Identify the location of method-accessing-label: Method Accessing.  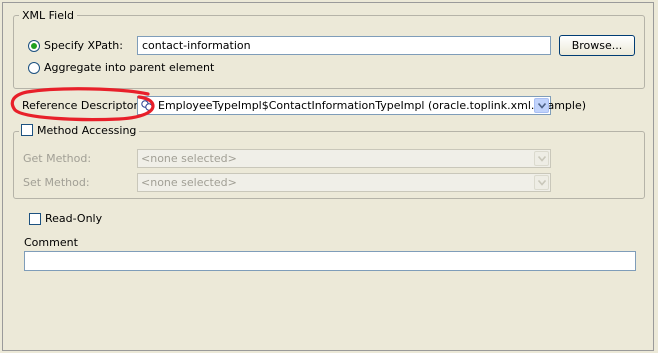
(87, 130).